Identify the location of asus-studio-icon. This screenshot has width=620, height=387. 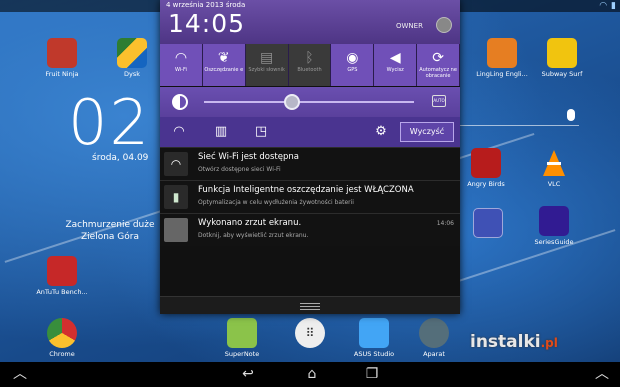
(374, 333).